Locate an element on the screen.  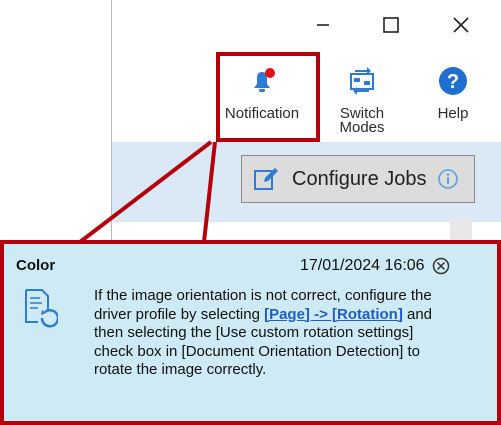
minimize-button is located at coordinates (323, 25).